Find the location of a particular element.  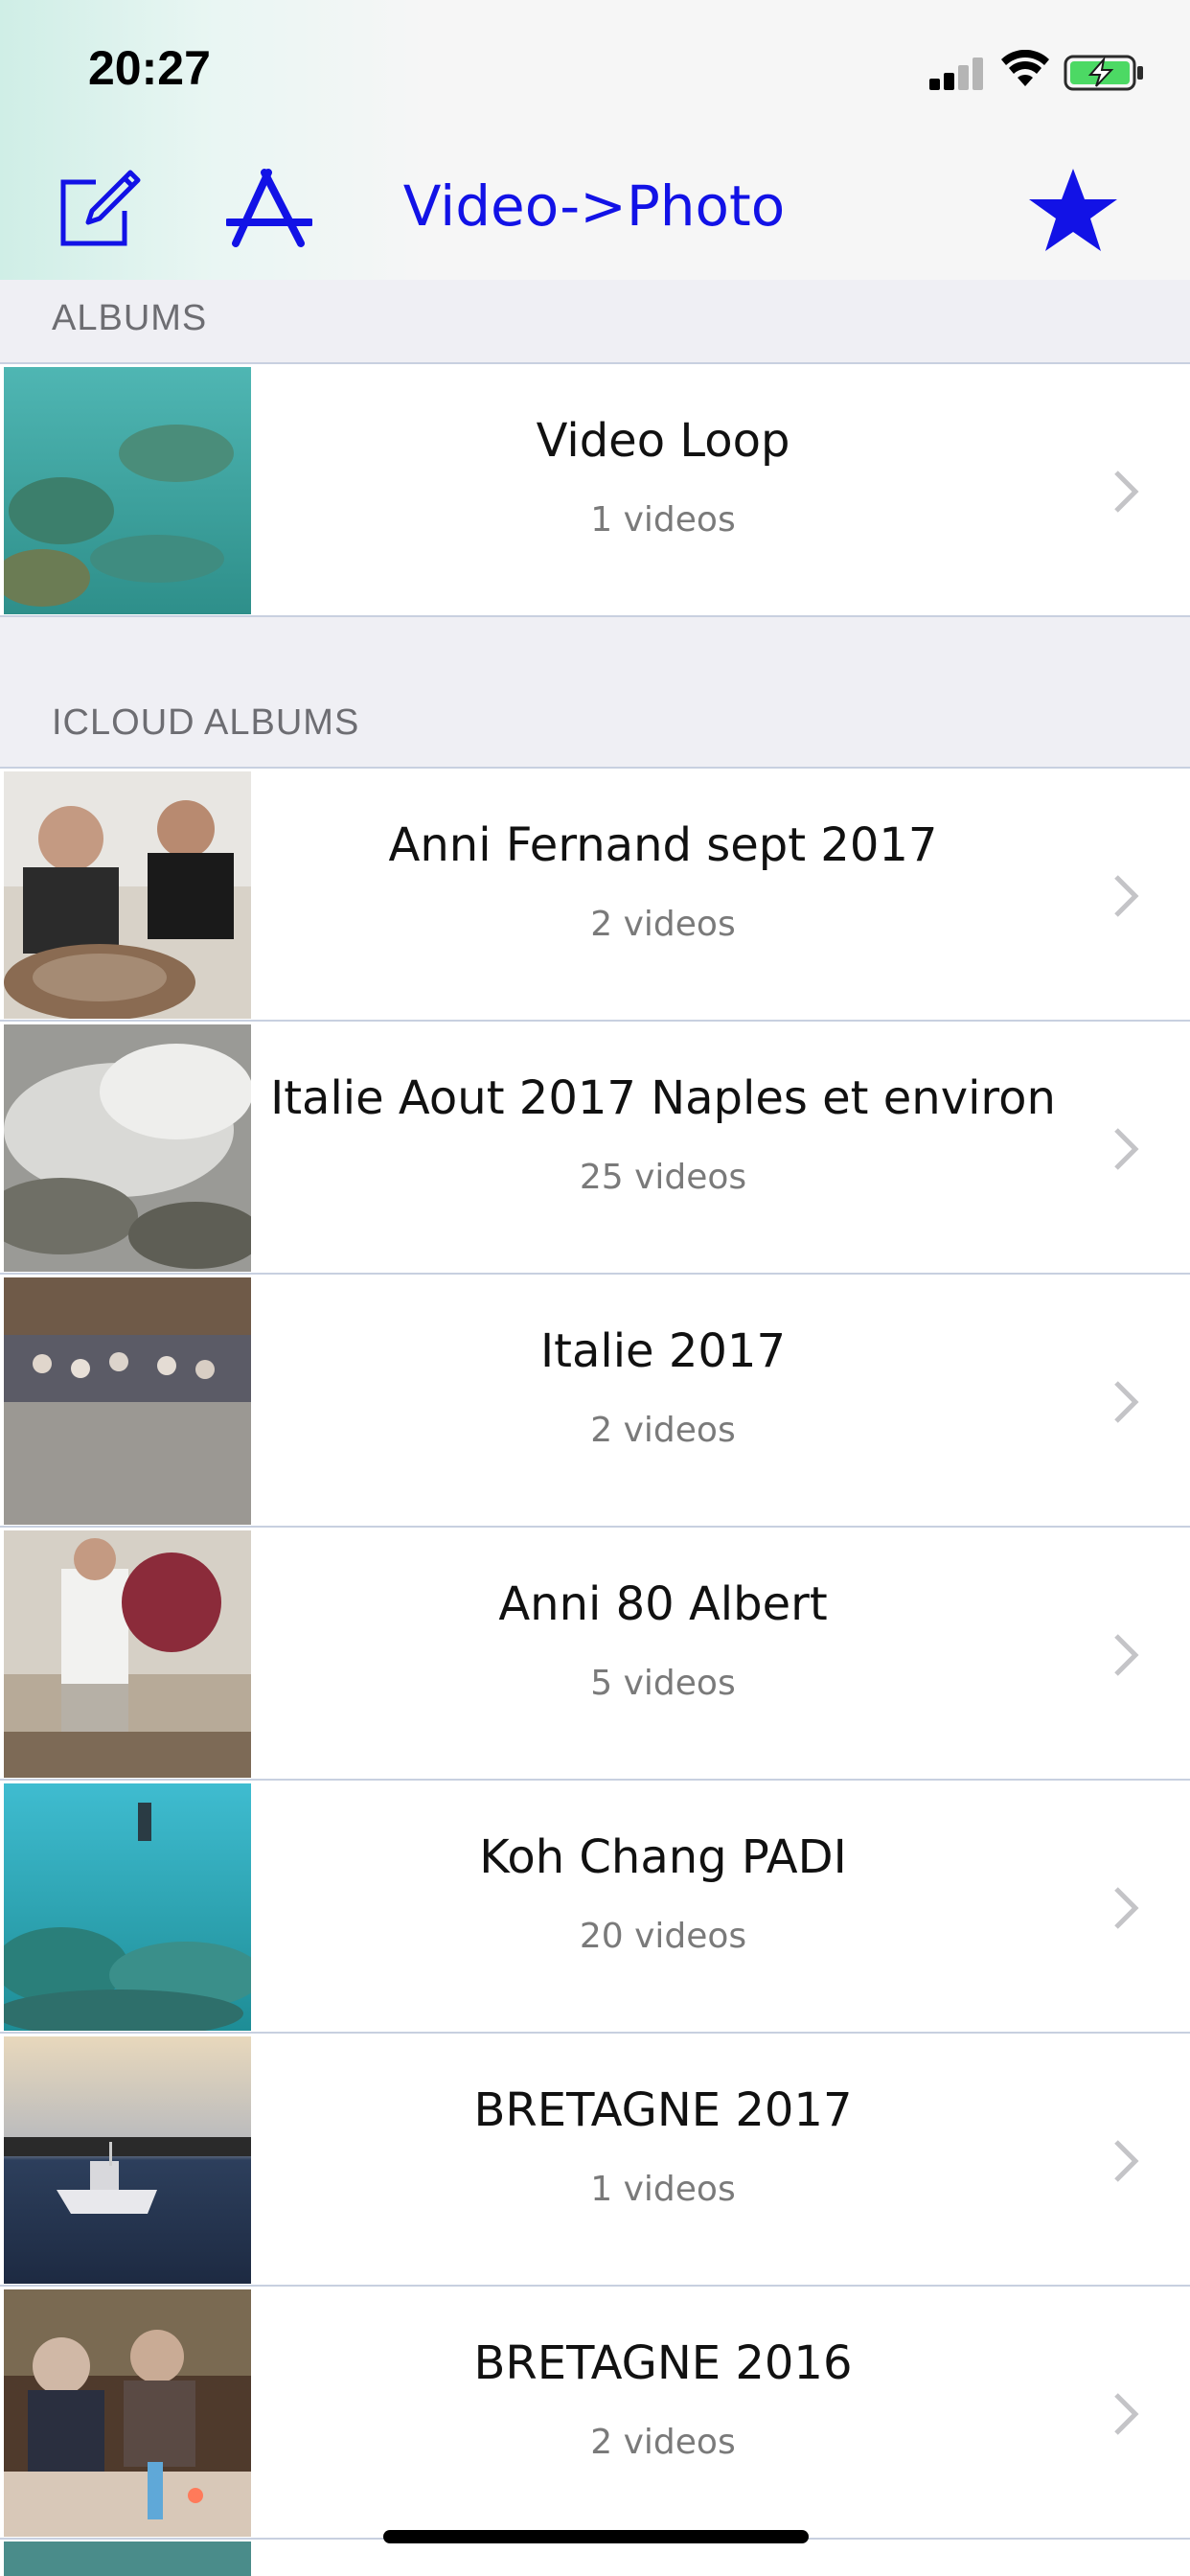

album-title: Anni 80 Albert is located at coordinates (663, 1604).